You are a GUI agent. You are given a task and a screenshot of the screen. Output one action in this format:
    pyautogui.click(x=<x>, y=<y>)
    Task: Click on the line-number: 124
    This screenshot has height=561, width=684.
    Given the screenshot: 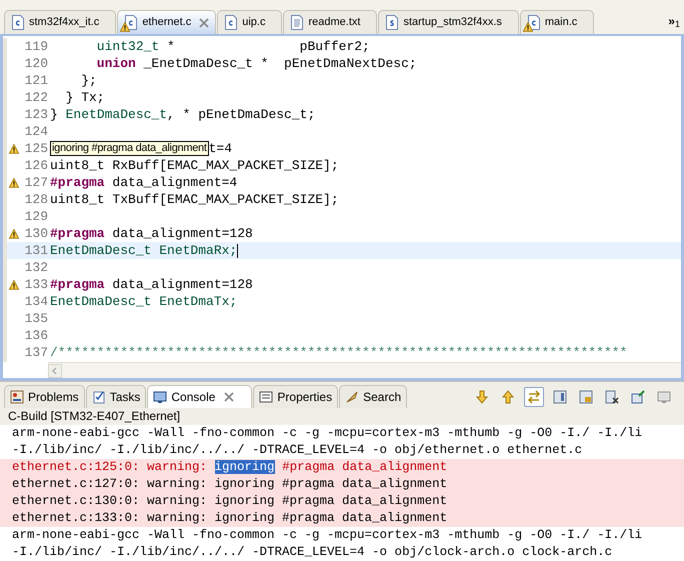 What is the action you would take?
    pyautogui.click(x=36, y=131)
    